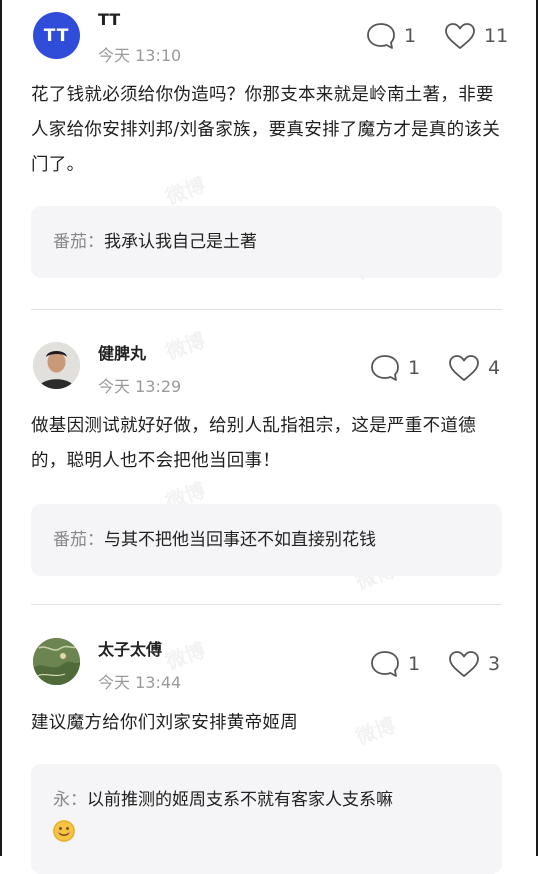 The height and width of the screenshot is (874, 538). What do you see at coordinates (240, 540) in the screenshot?
I see `reply-text: 与其不把他当回事还不如直接别花钱` at bounding box center [240, 540].